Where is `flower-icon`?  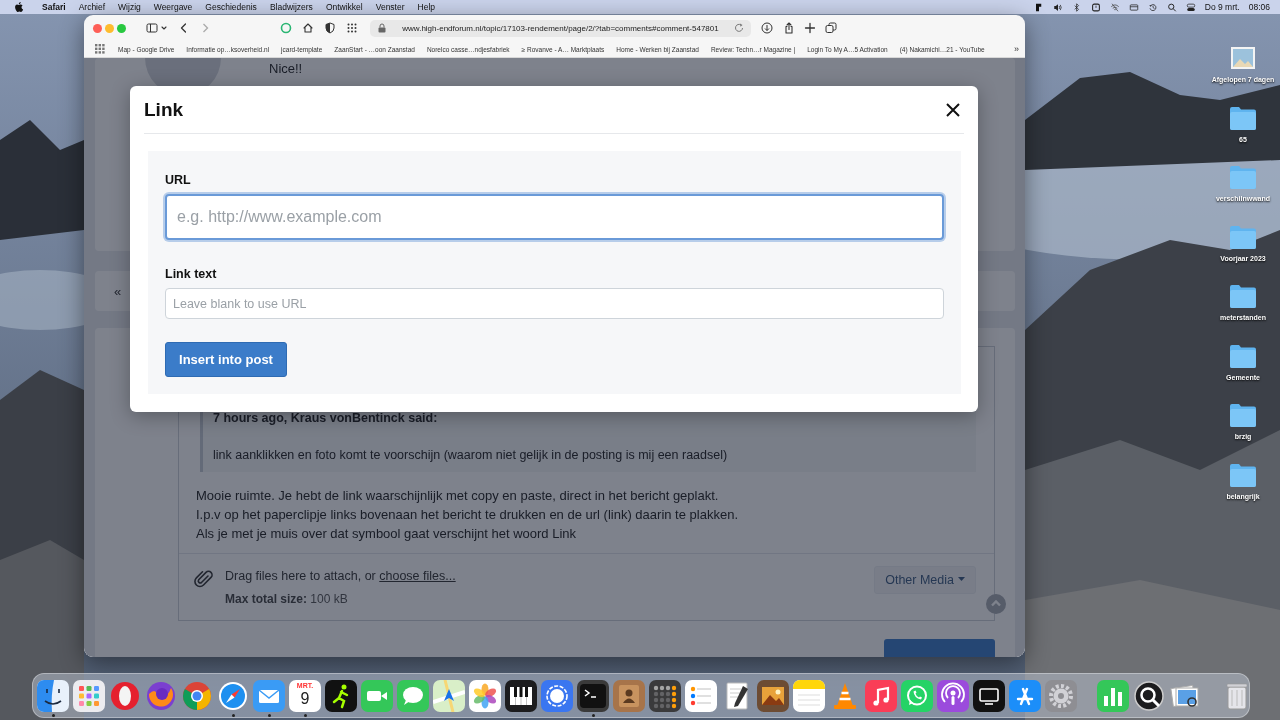
flower-icon is located at coordinates (485, 695).